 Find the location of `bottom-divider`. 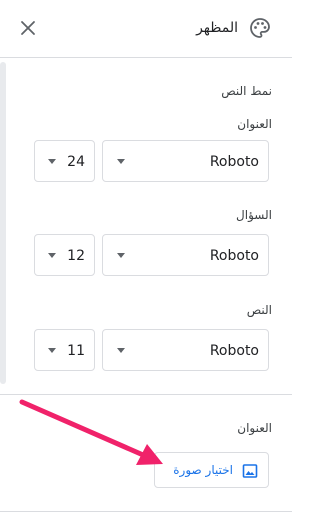

bottom-divider is located at coordinates (146, 511).